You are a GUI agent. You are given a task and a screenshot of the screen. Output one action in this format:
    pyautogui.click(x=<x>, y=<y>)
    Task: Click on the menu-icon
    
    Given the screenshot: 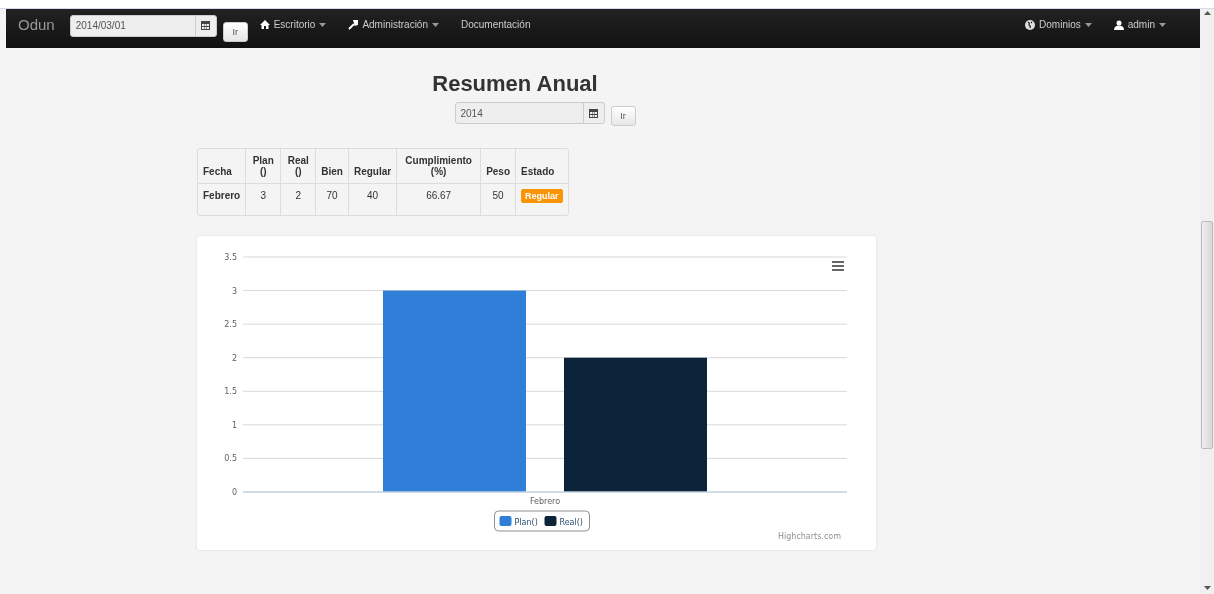 What is the action you would take?
    pyautogui.click(x=838, y=266)
    